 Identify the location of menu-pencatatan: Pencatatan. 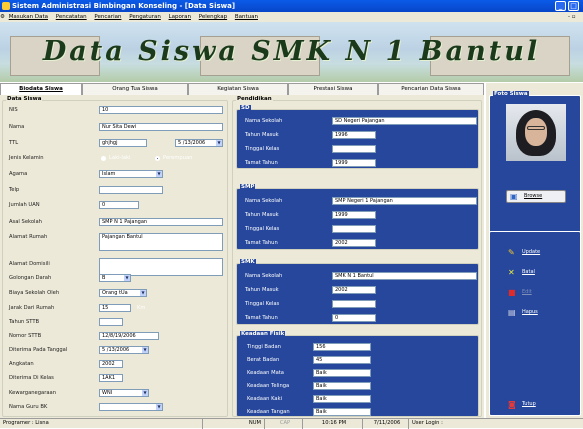
(71, 17).